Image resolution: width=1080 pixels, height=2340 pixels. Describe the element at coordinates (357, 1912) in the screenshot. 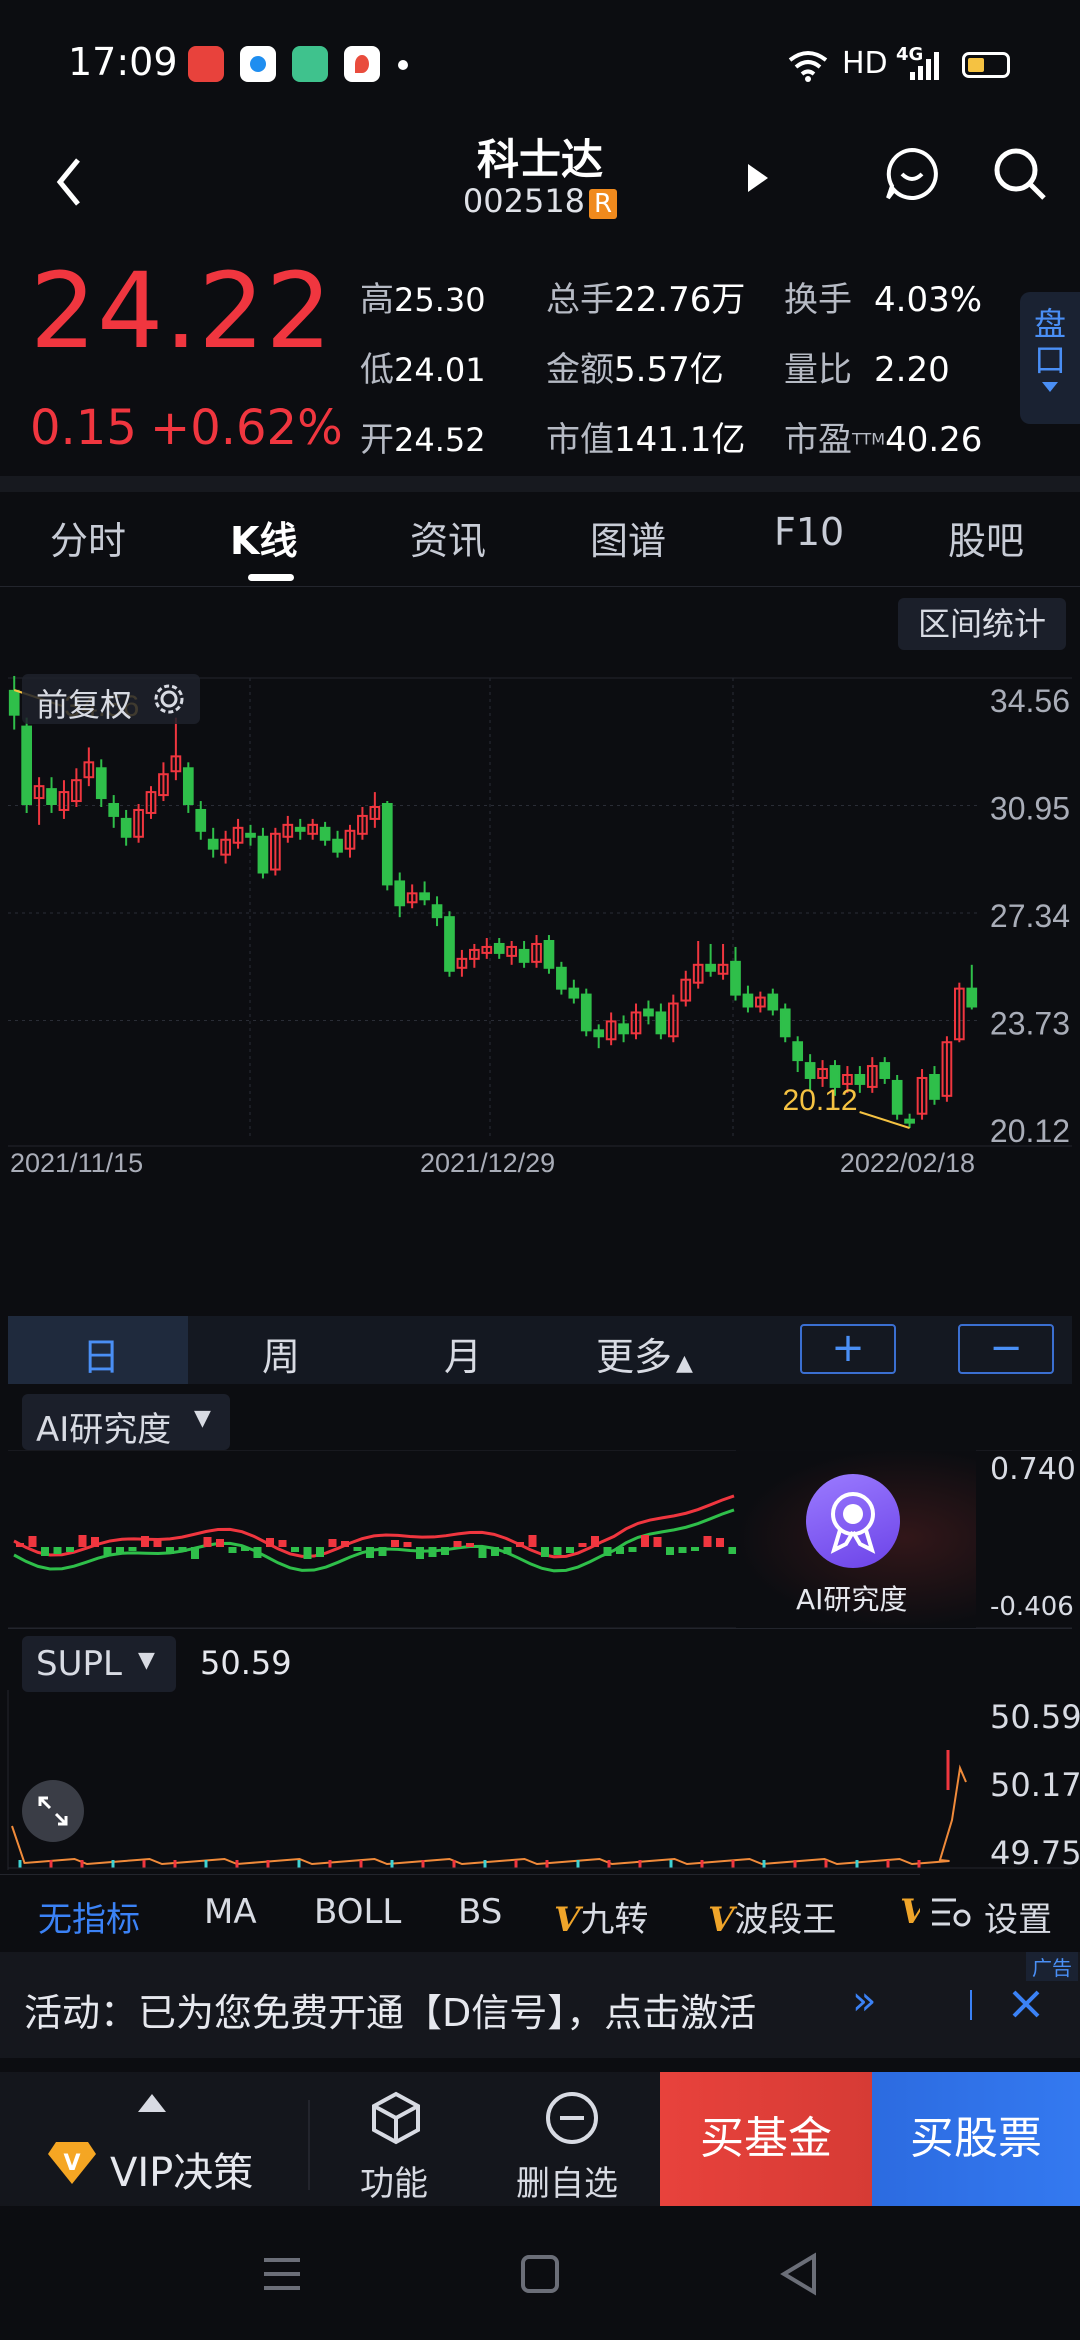

I see `indicator-boll: BOLL` at that location.